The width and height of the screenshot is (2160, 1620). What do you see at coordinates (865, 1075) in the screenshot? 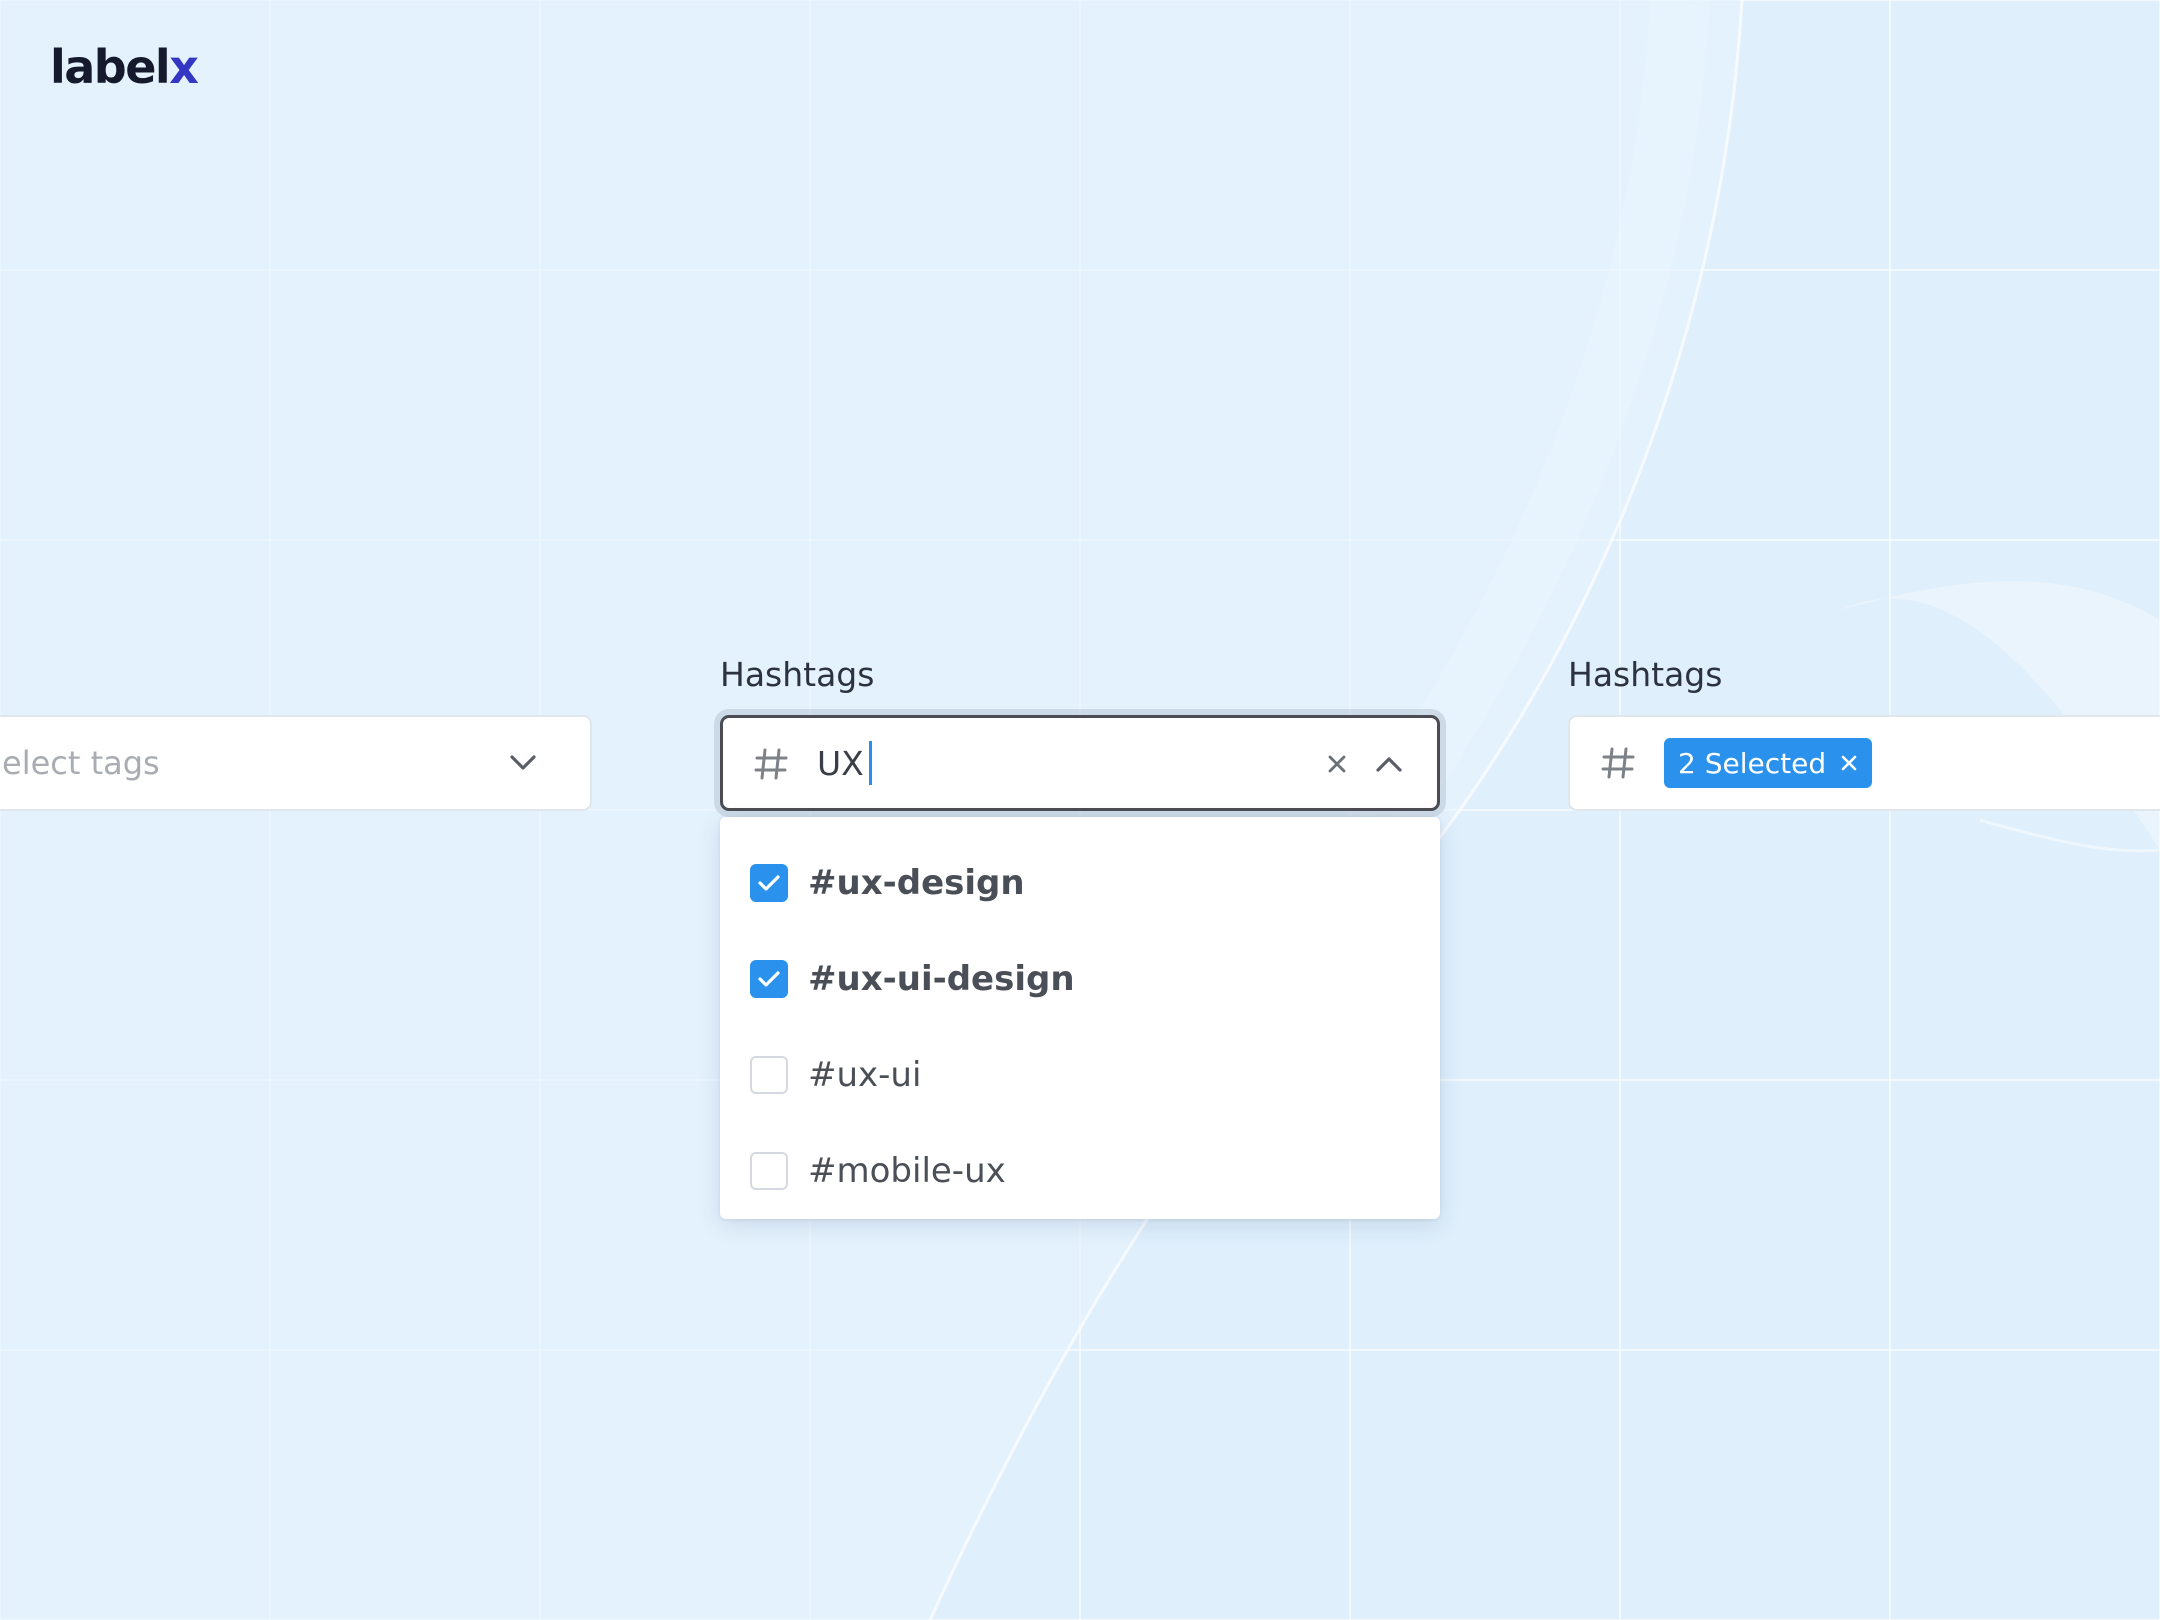
I see `option-label: #ux-ui` at bounding box center [865, 1075].